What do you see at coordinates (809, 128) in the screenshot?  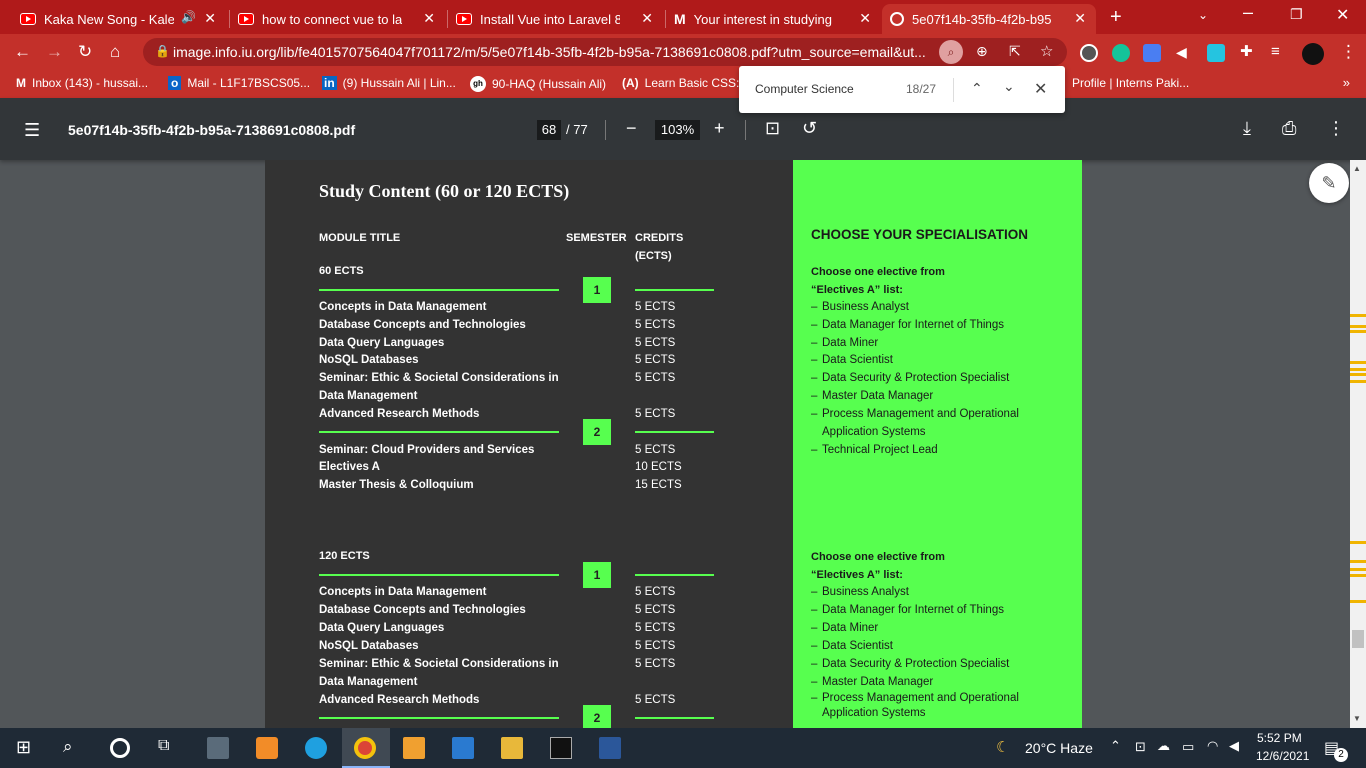 I see `rotate-icon: ↺` at bounding box center [809, 128].